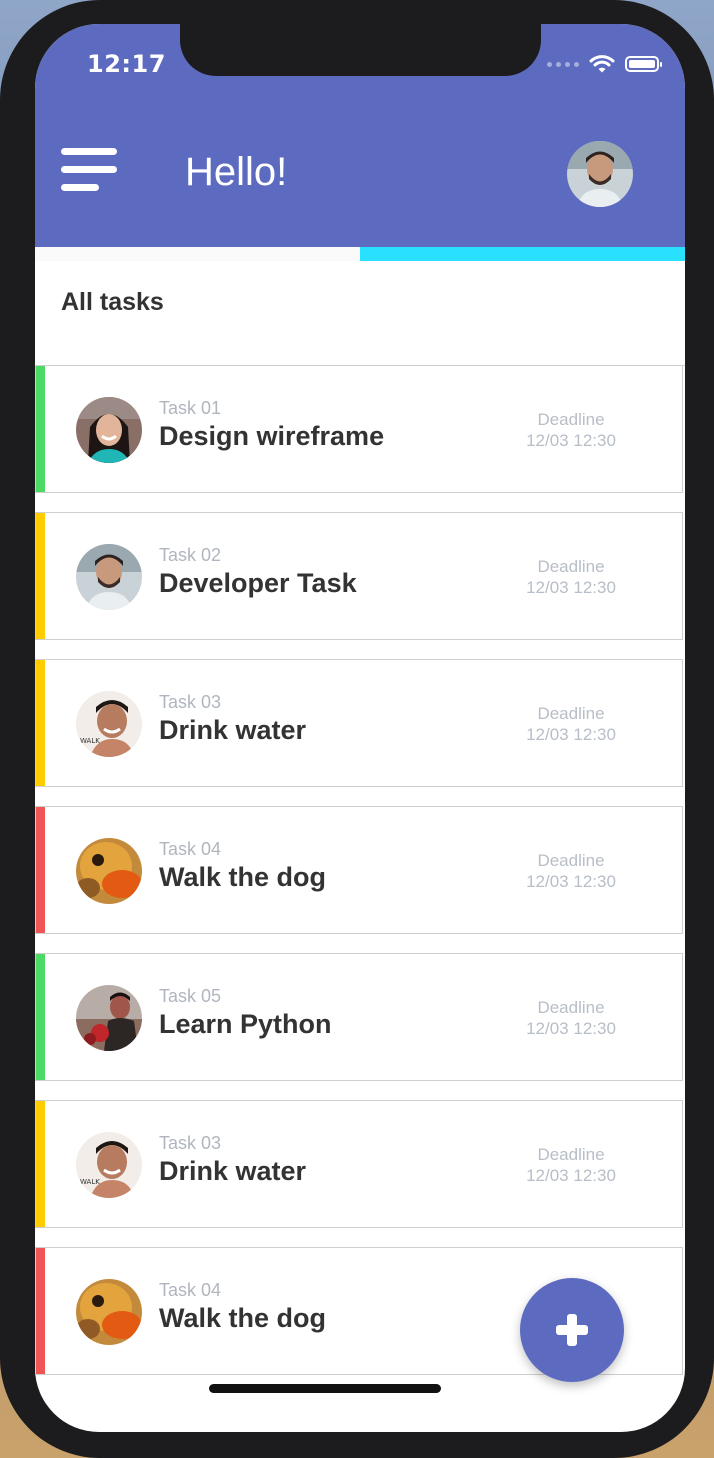  I want to click on task-number: Task 02, so click(190, 555).